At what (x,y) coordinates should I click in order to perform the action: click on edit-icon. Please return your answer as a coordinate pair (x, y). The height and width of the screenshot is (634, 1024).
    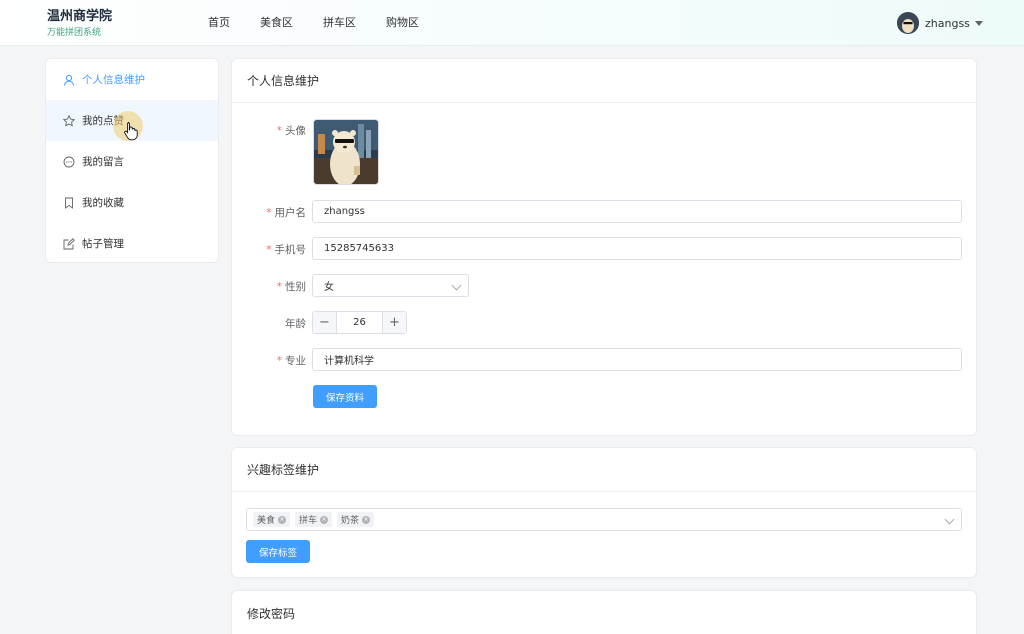
    Looking at the image, I should click on (69, 243).